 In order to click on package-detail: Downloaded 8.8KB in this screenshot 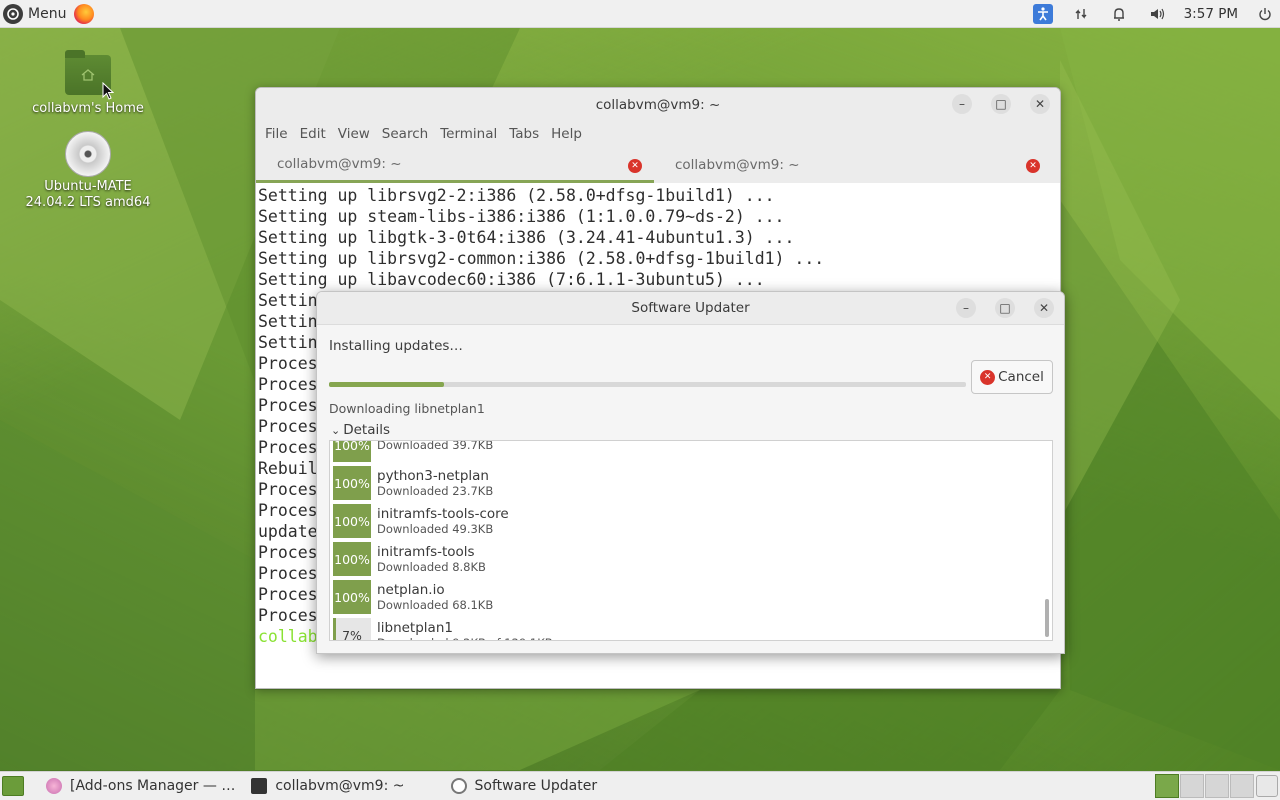, I will do `click(431, 566)`.